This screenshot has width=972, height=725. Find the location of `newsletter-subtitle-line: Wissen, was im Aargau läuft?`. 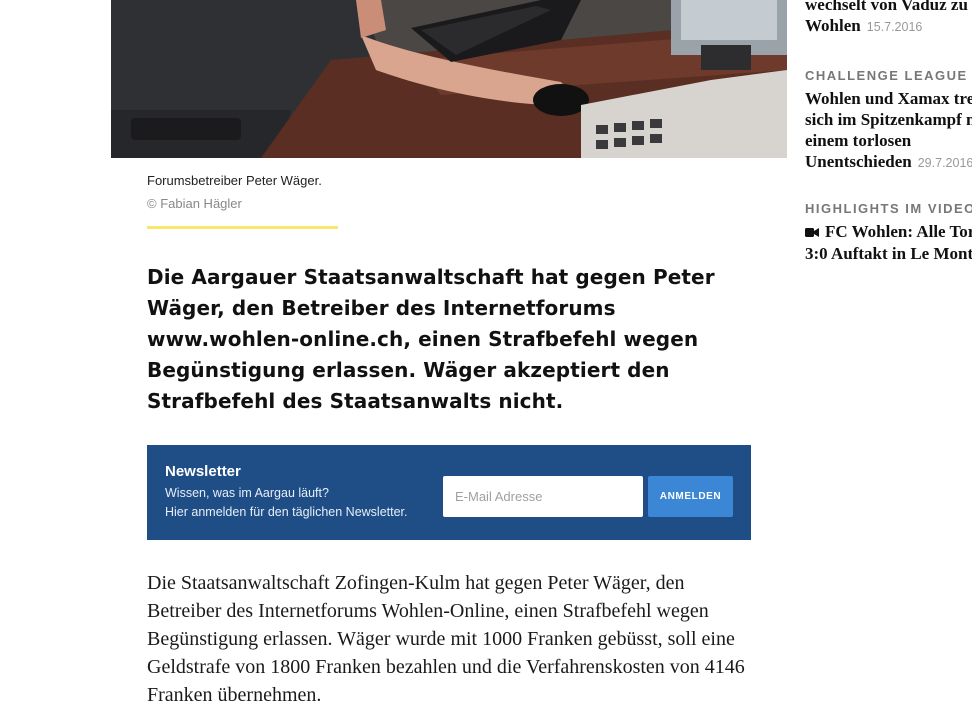

newsletter-subtitle-line: Wissen, was im Aargau läuft? is located at coordinates (247, 493).